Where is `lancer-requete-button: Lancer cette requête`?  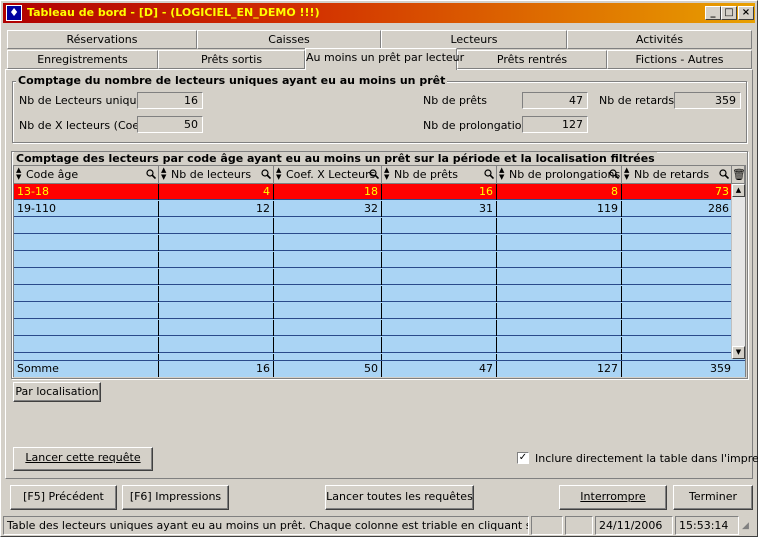 lancer-requete-button: Lancer cette requête is located at coordinates (83, 459).